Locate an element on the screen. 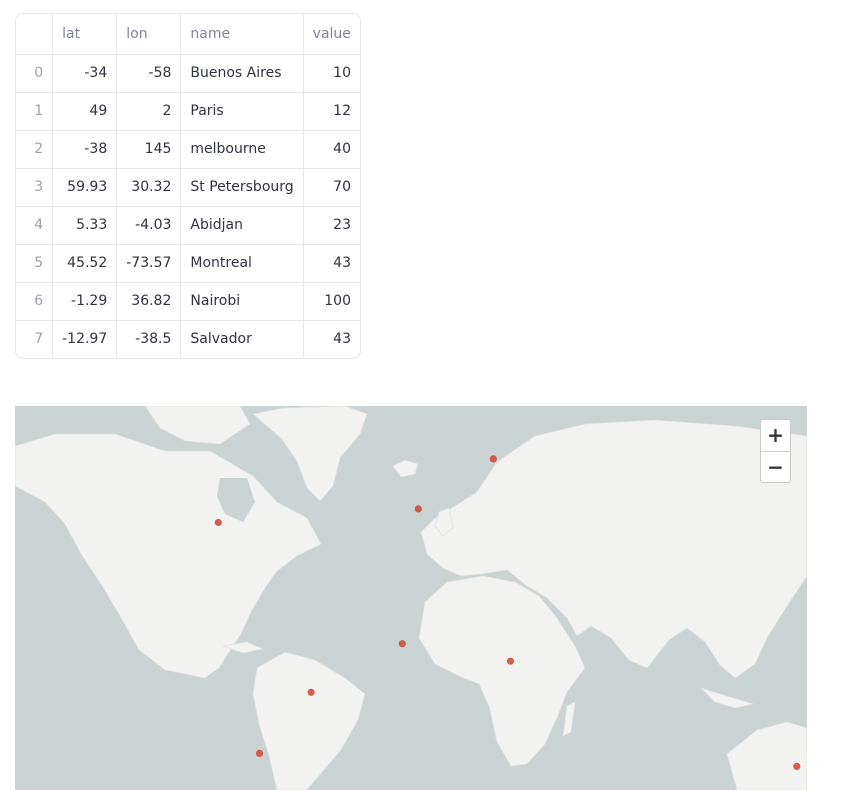 This screenshot has width=854, height=790. column-header-value: value is located at coordinates (331, 34).